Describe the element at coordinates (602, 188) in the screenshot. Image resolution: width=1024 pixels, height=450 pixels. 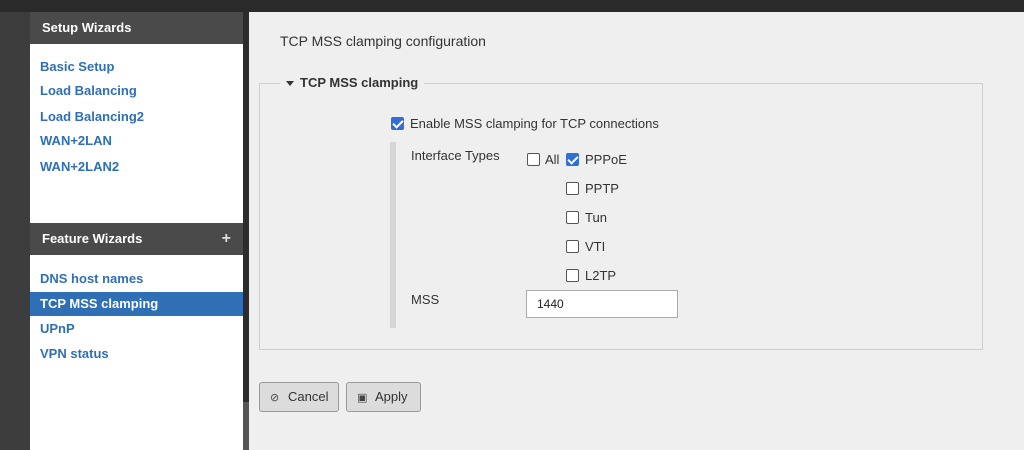
I see `interface-pptp-label: PPTP` at that location.